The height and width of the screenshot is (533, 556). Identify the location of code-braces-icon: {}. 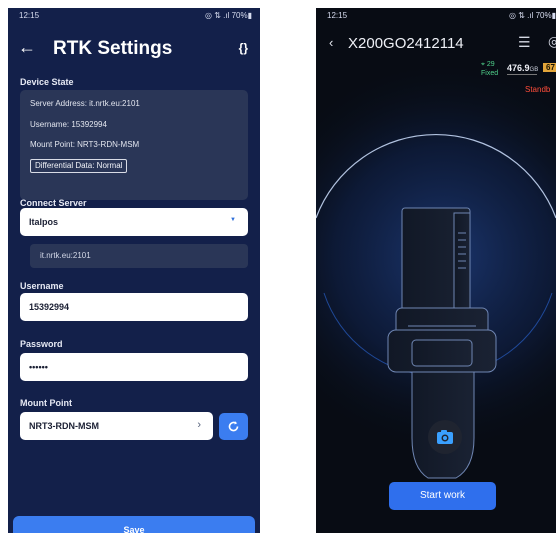
(243, 48).